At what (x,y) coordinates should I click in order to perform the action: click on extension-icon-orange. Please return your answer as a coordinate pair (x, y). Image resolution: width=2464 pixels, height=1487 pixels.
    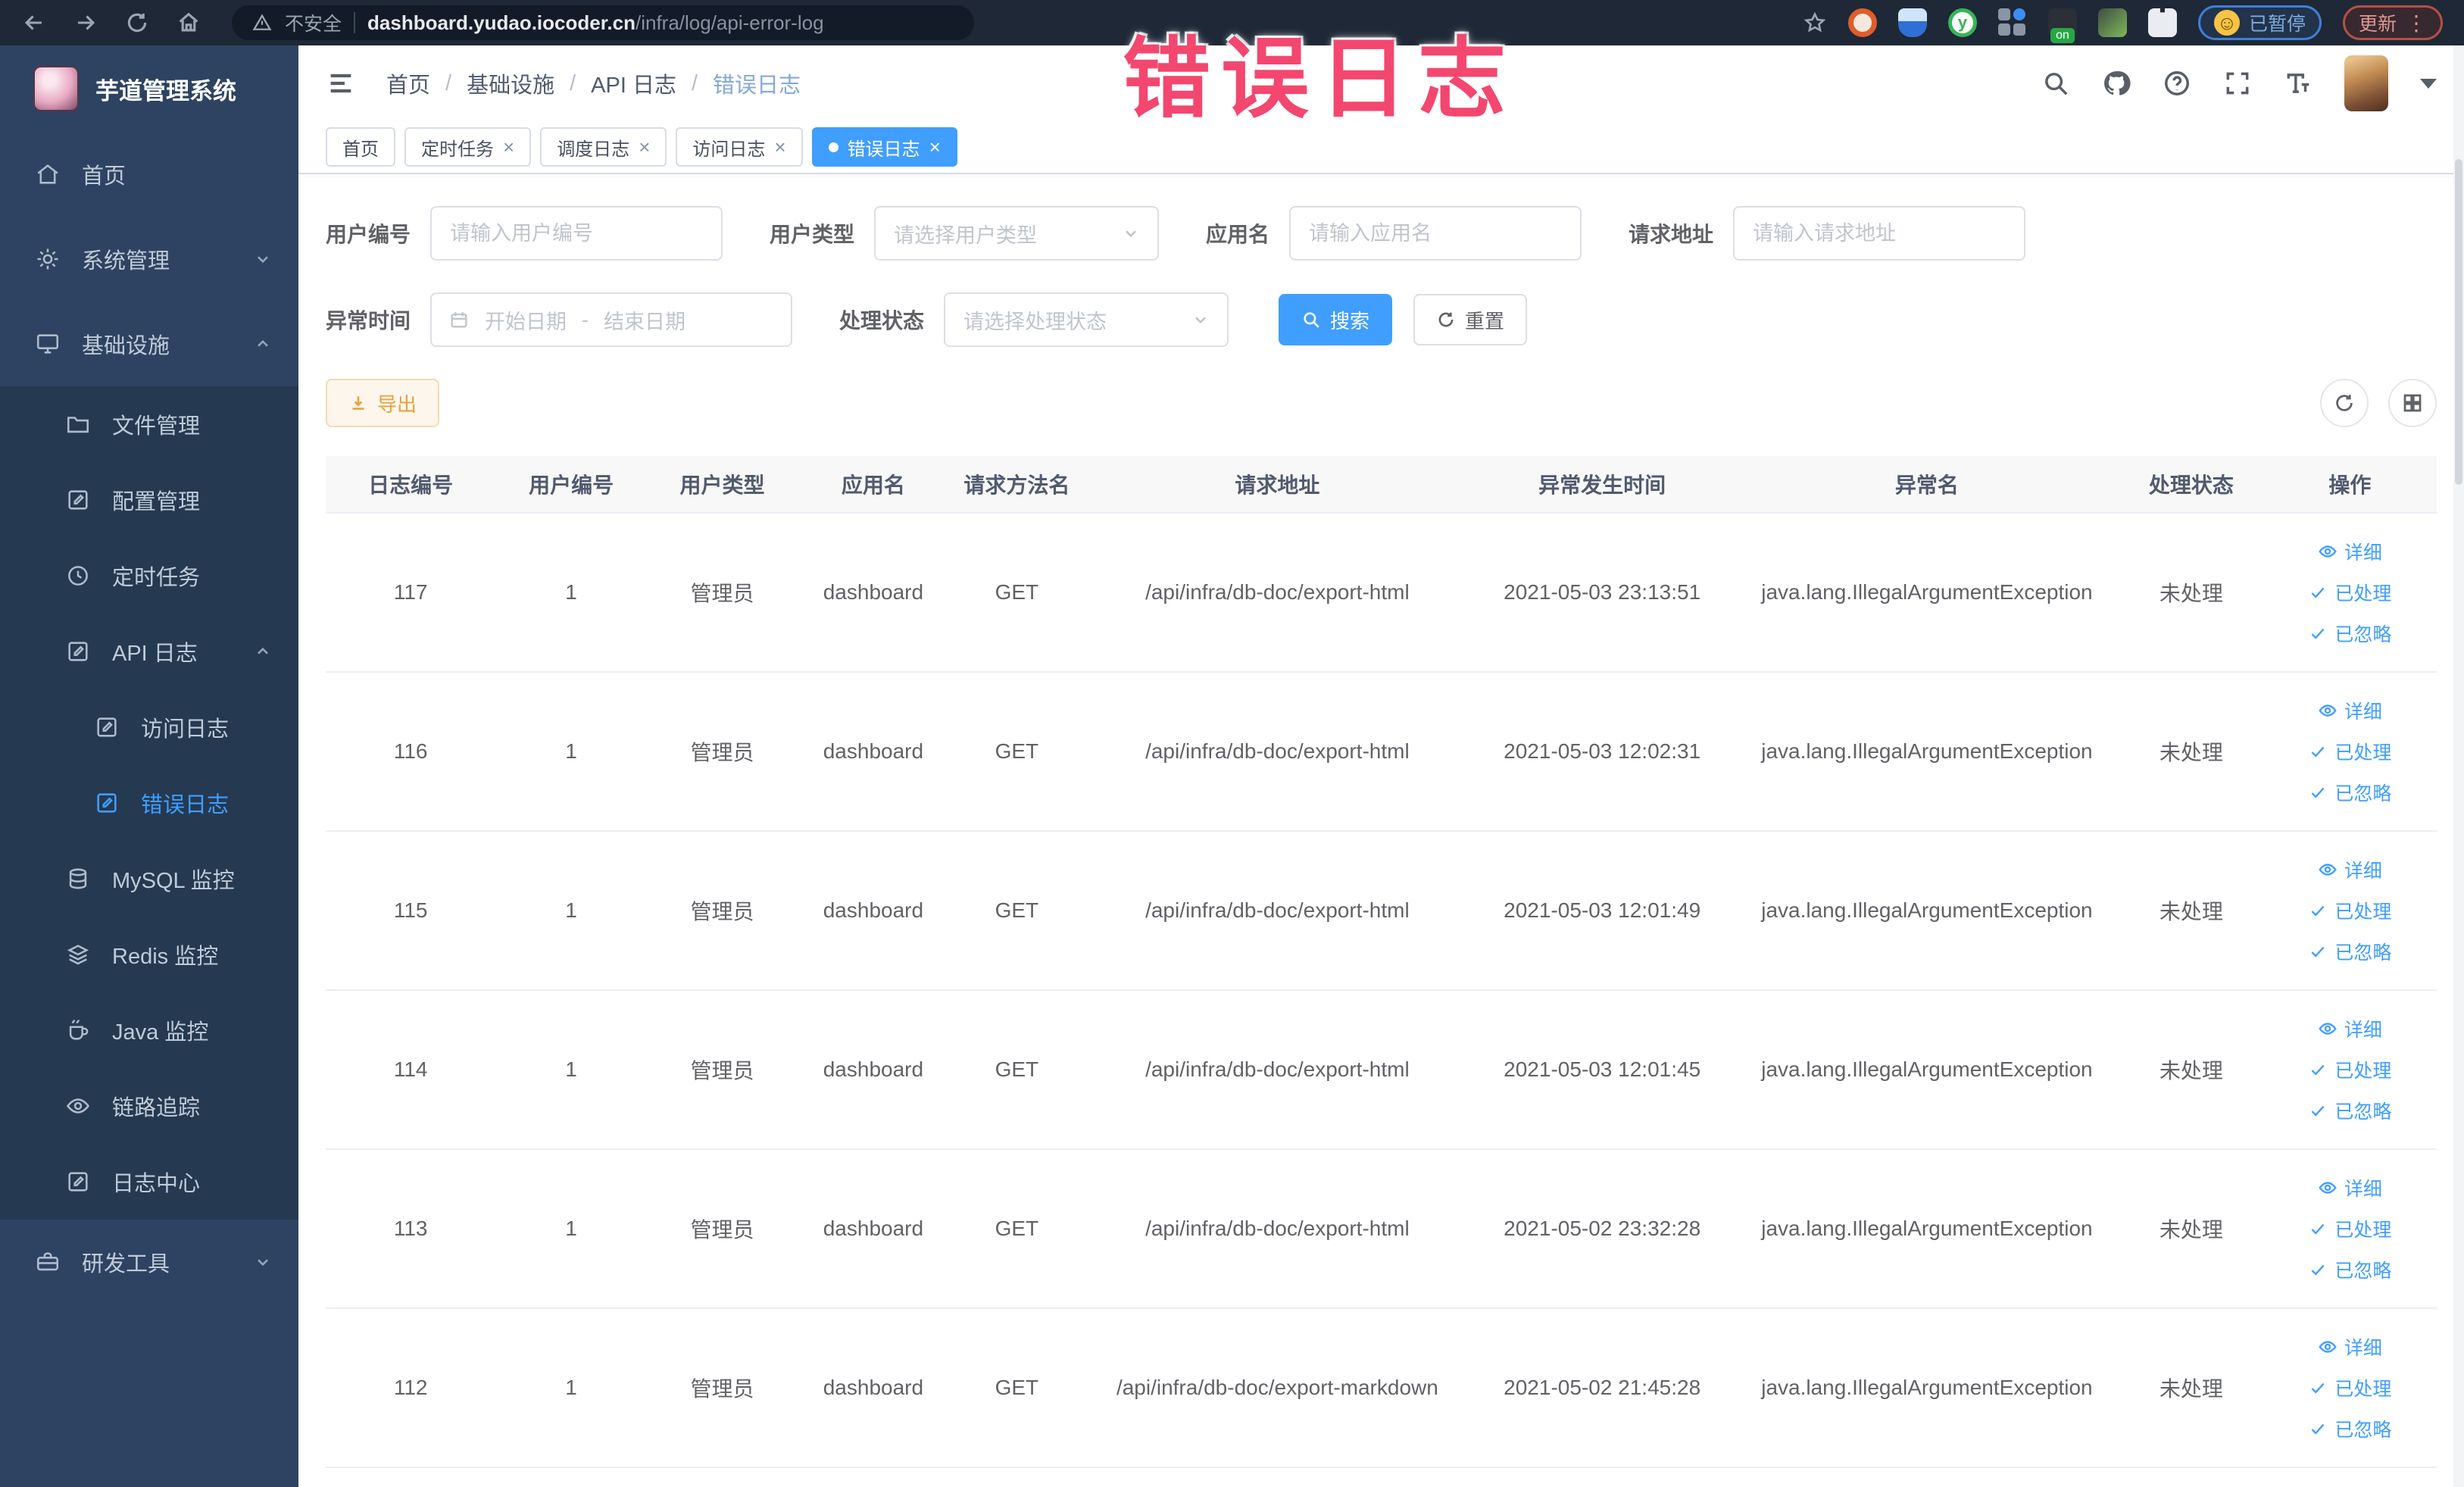
    Looking at the image, I should click on (1862, 22).